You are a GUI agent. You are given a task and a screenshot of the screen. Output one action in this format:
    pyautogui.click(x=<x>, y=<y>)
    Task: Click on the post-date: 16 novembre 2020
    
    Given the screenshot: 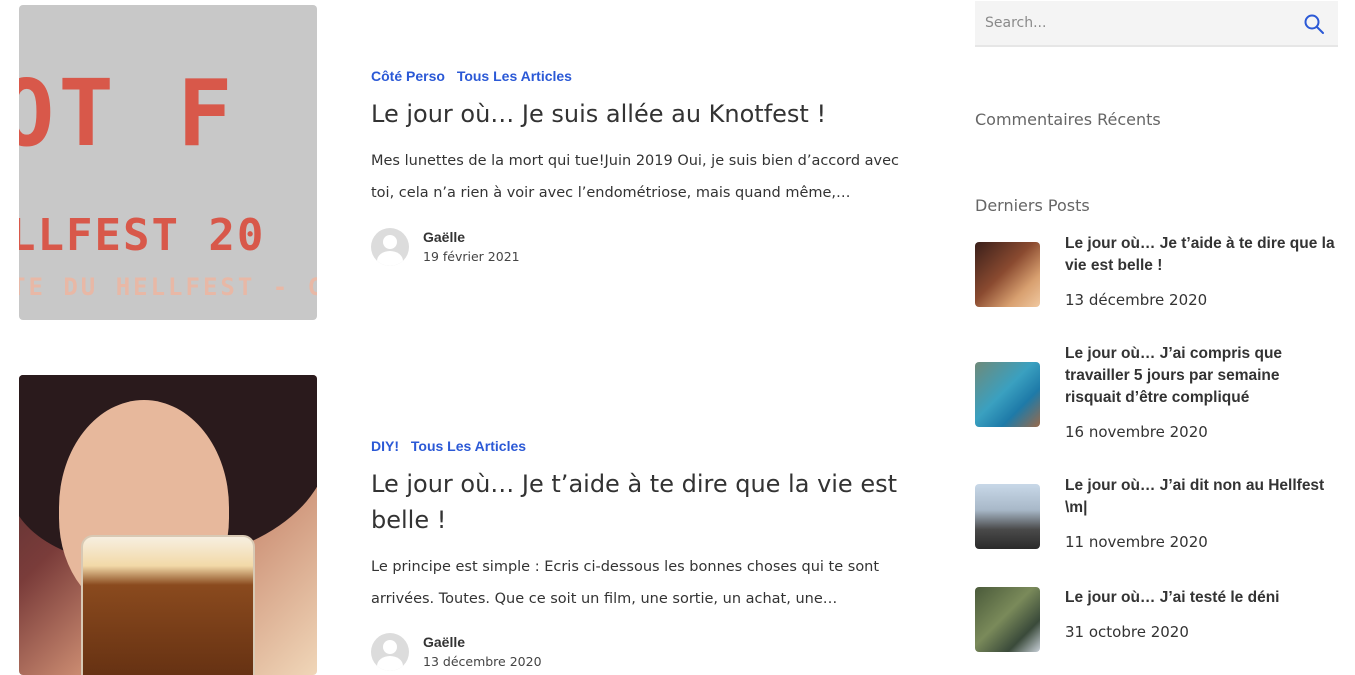 What is the action you would take?
    pyautogui.click(x=1136, y=432)
    